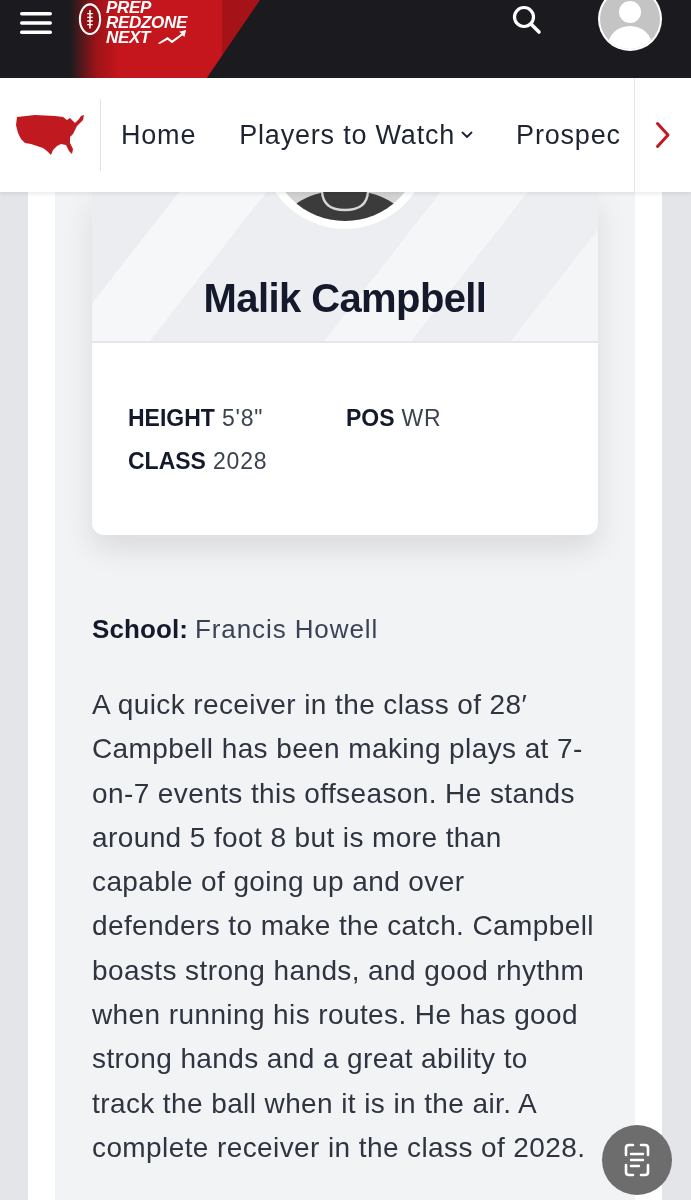  What do you see at coordinates (630, 26) in the screenshot?
I see `user-avatar-icon` at bounding box center [630, 26].